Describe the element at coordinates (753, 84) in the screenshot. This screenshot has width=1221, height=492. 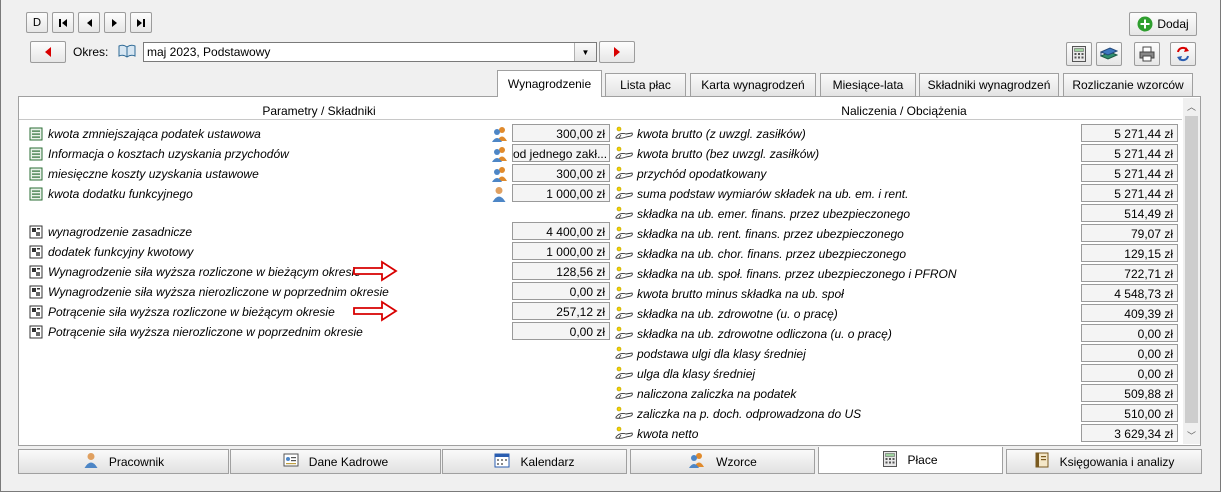
I see `tab-karta-wynagrodzen: Karta wynagrodzeń` at that location.